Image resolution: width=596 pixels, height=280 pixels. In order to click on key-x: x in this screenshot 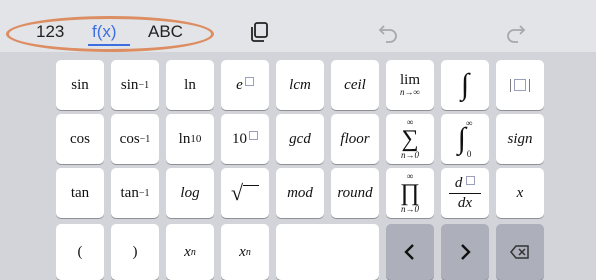, I will do `click(520, 193)`.